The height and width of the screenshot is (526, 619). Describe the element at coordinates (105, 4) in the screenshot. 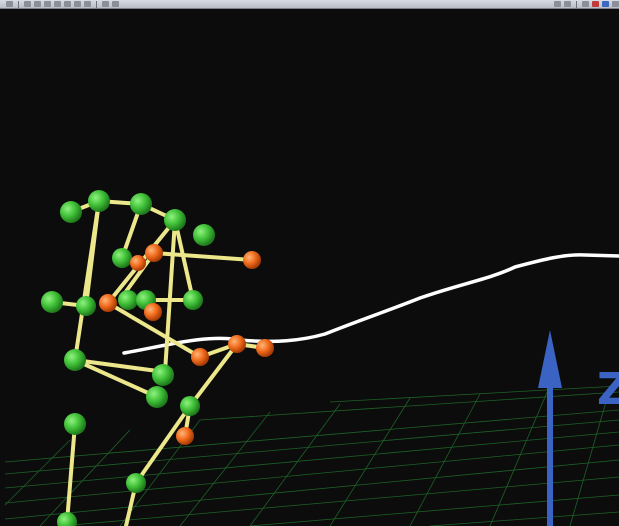

I see `play-icon` at that location.